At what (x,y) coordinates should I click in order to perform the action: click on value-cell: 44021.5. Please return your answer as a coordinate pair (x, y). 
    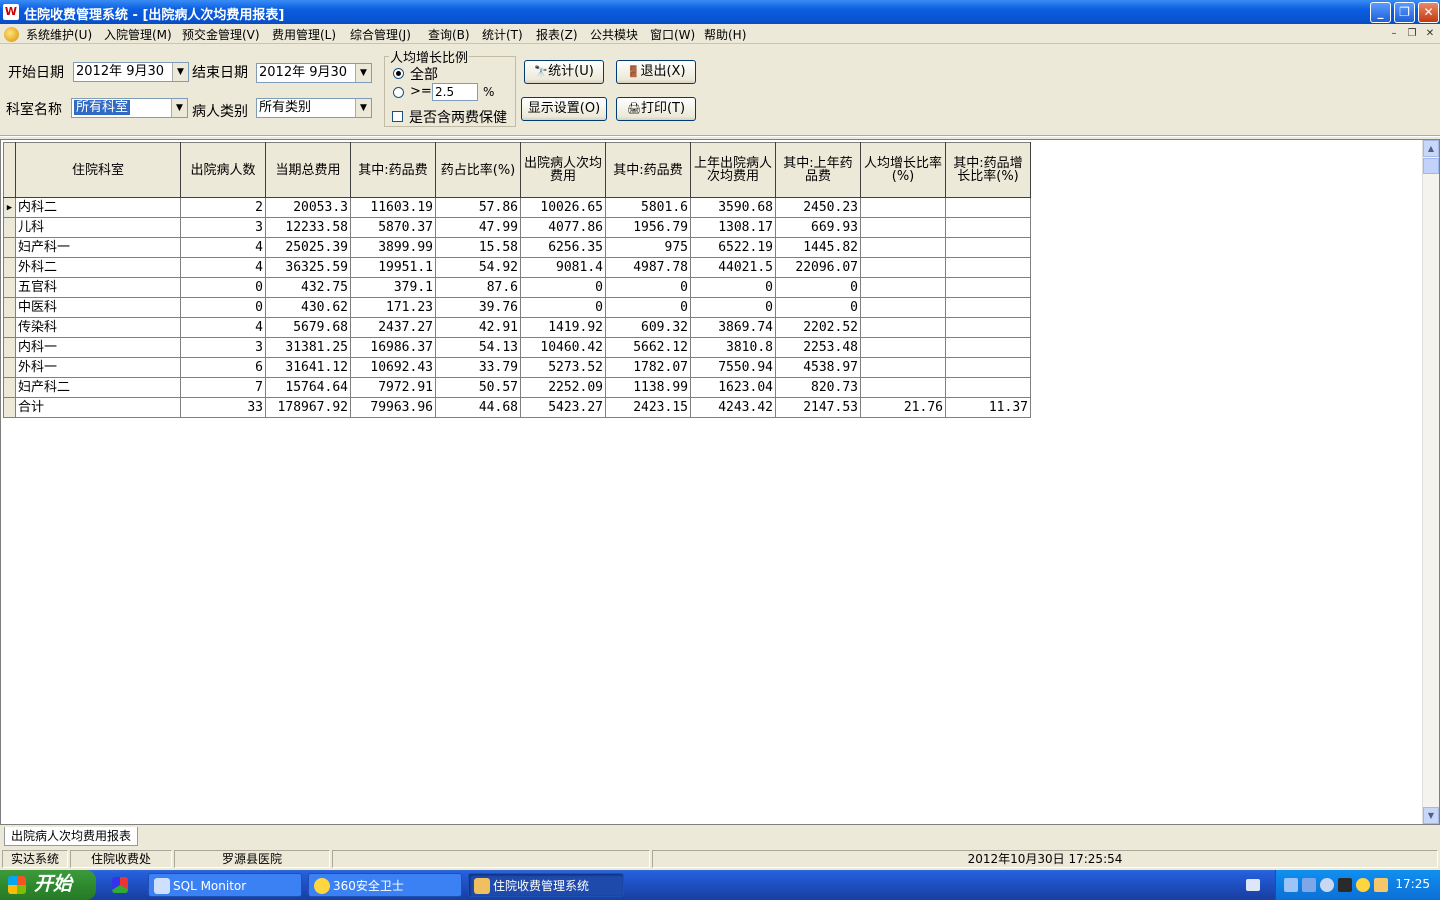
    Looking at the image, I should click on (733, 267).